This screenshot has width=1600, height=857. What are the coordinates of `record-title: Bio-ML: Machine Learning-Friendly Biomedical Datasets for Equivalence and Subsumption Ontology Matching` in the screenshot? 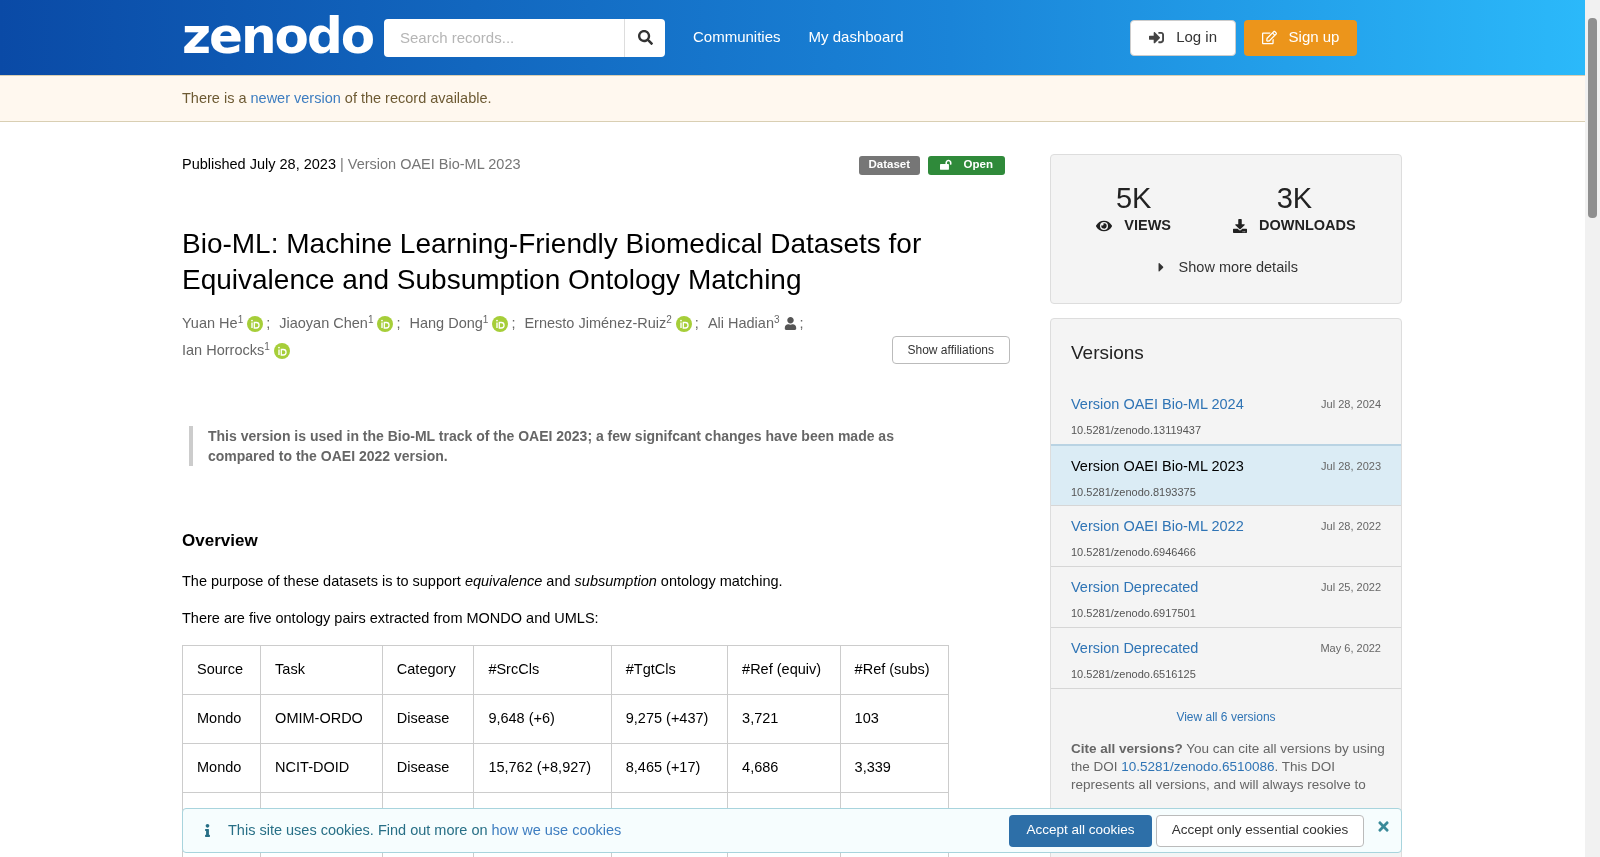 It's located at (552, 262).